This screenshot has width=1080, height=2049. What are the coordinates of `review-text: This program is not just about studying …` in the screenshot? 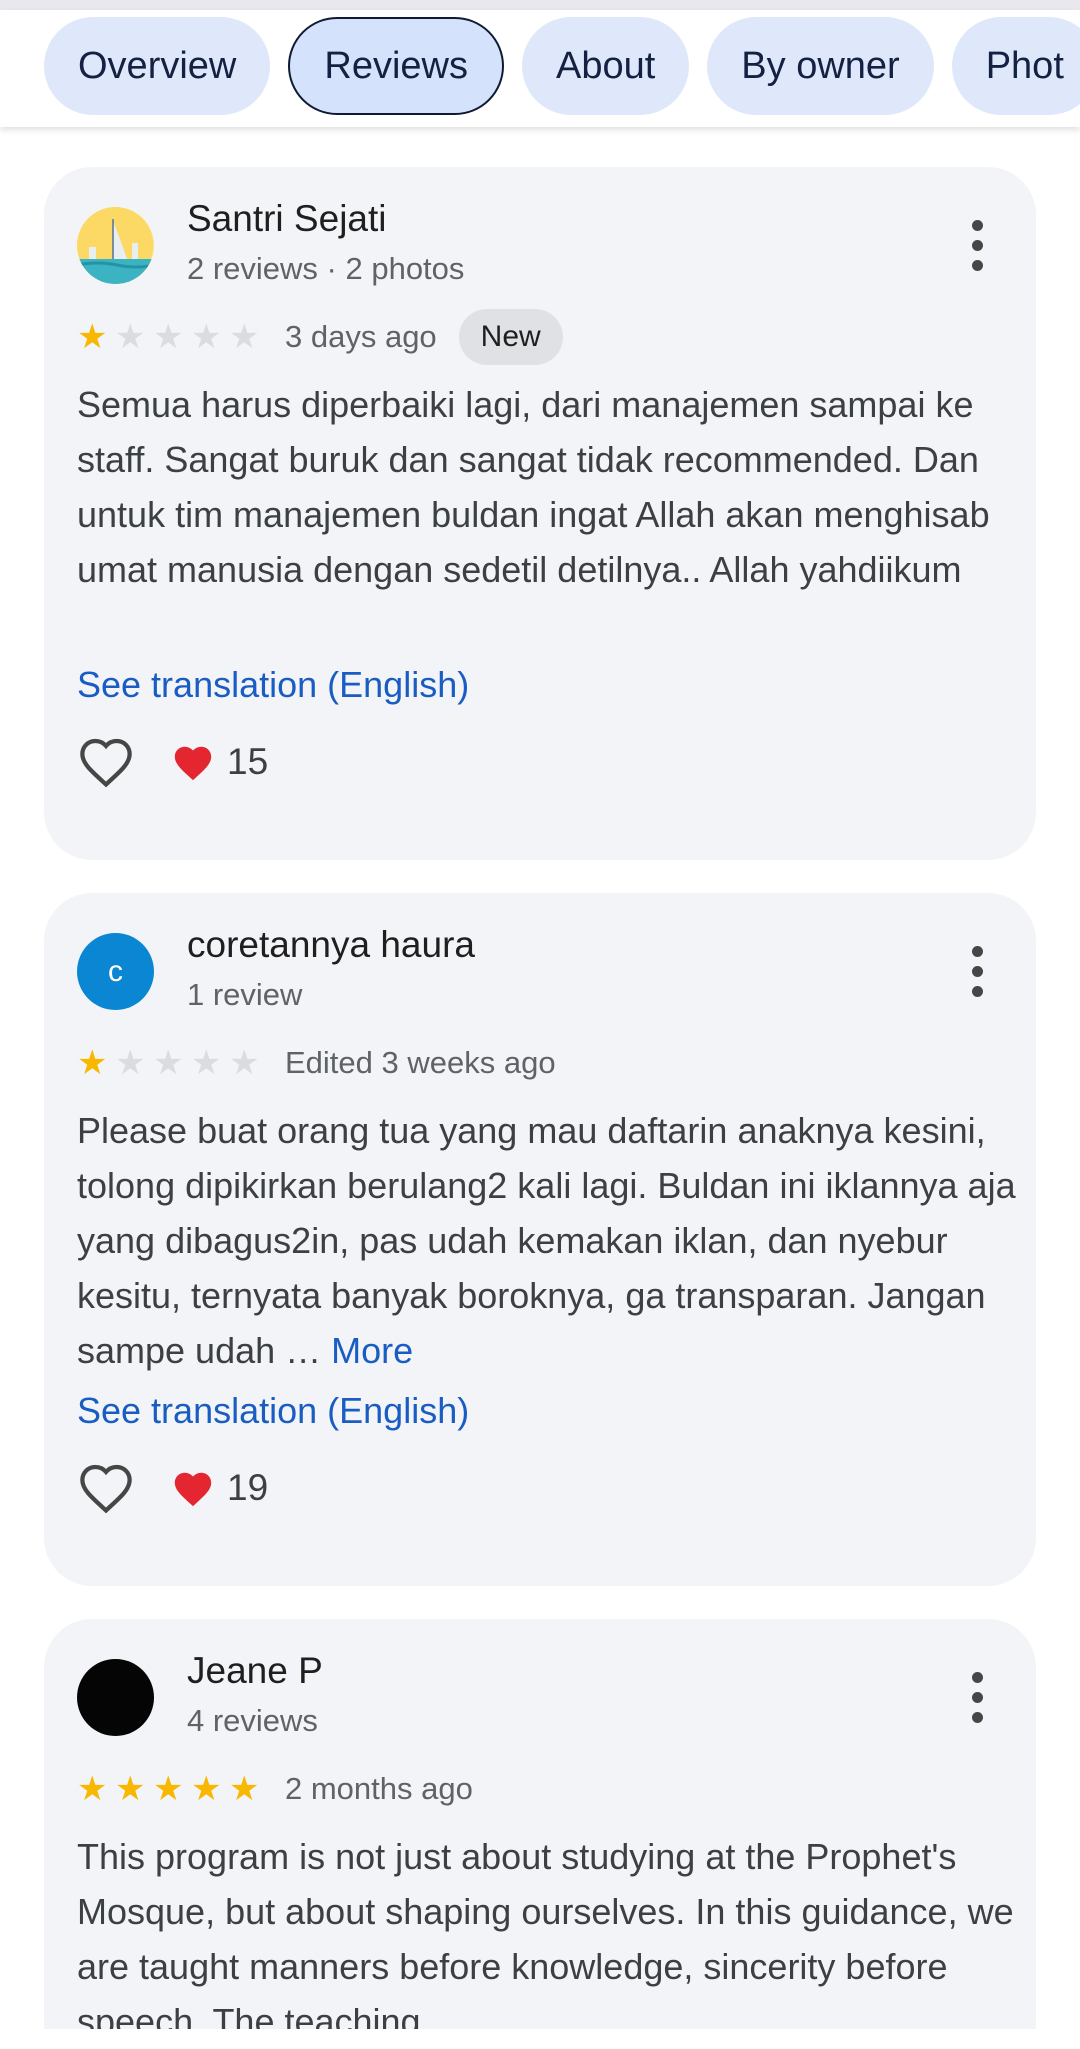 It's located at (545, 1932).